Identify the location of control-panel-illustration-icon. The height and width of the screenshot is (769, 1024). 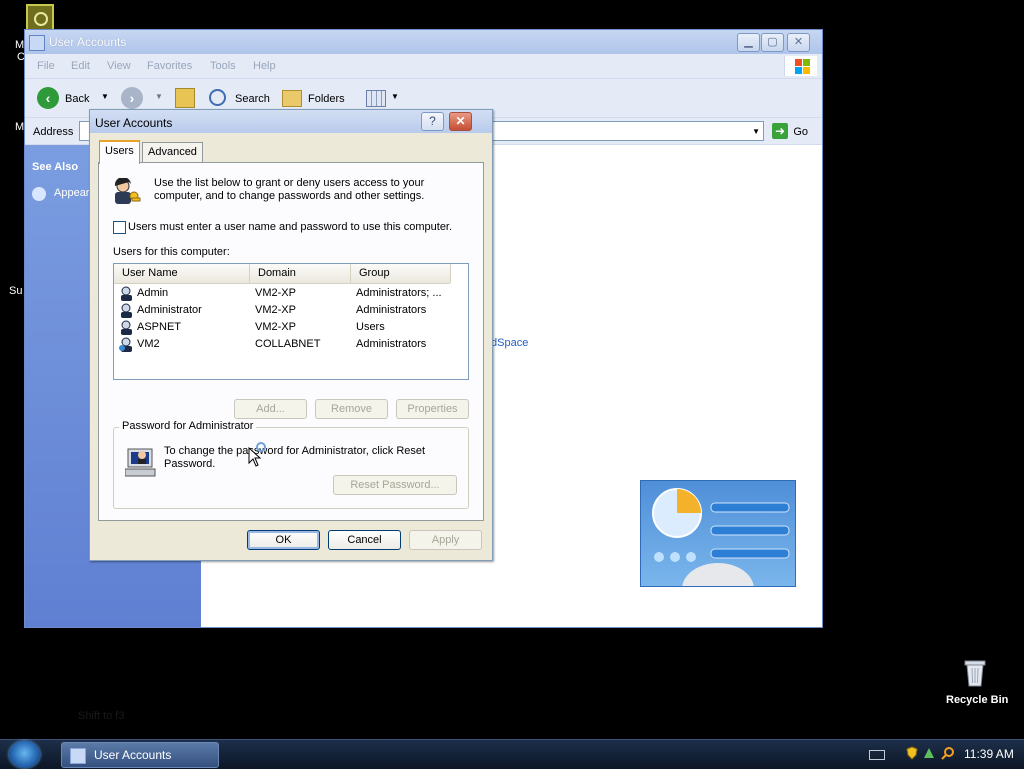
(718, 547).